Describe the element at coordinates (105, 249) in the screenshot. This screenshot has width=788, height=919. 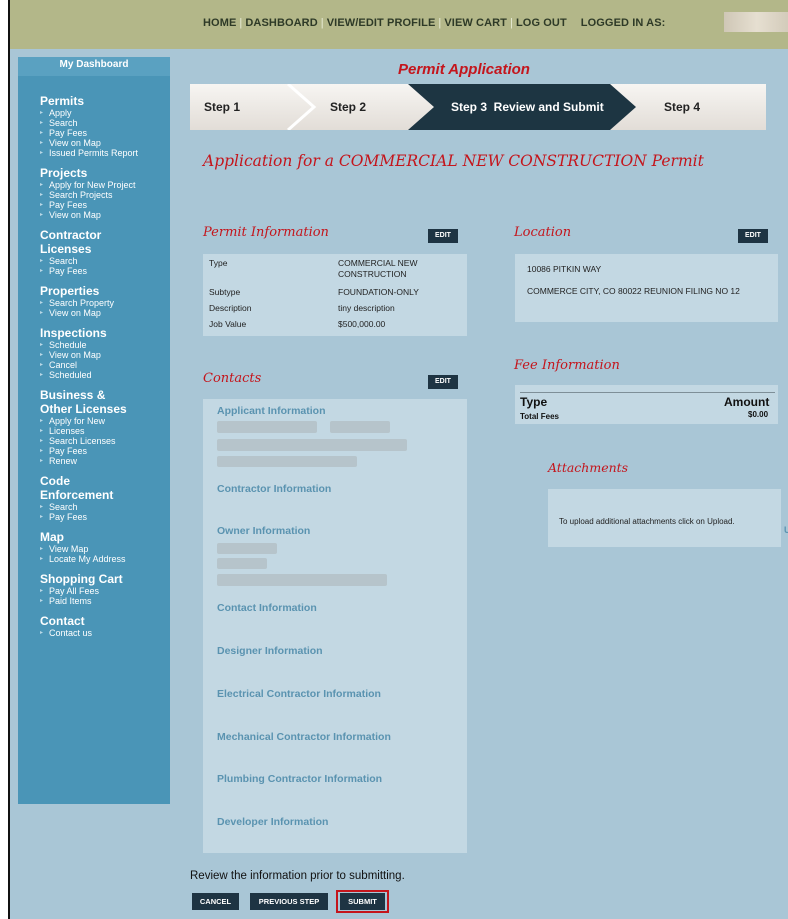
I see `sidebar-section-title: Licenses` at that location.